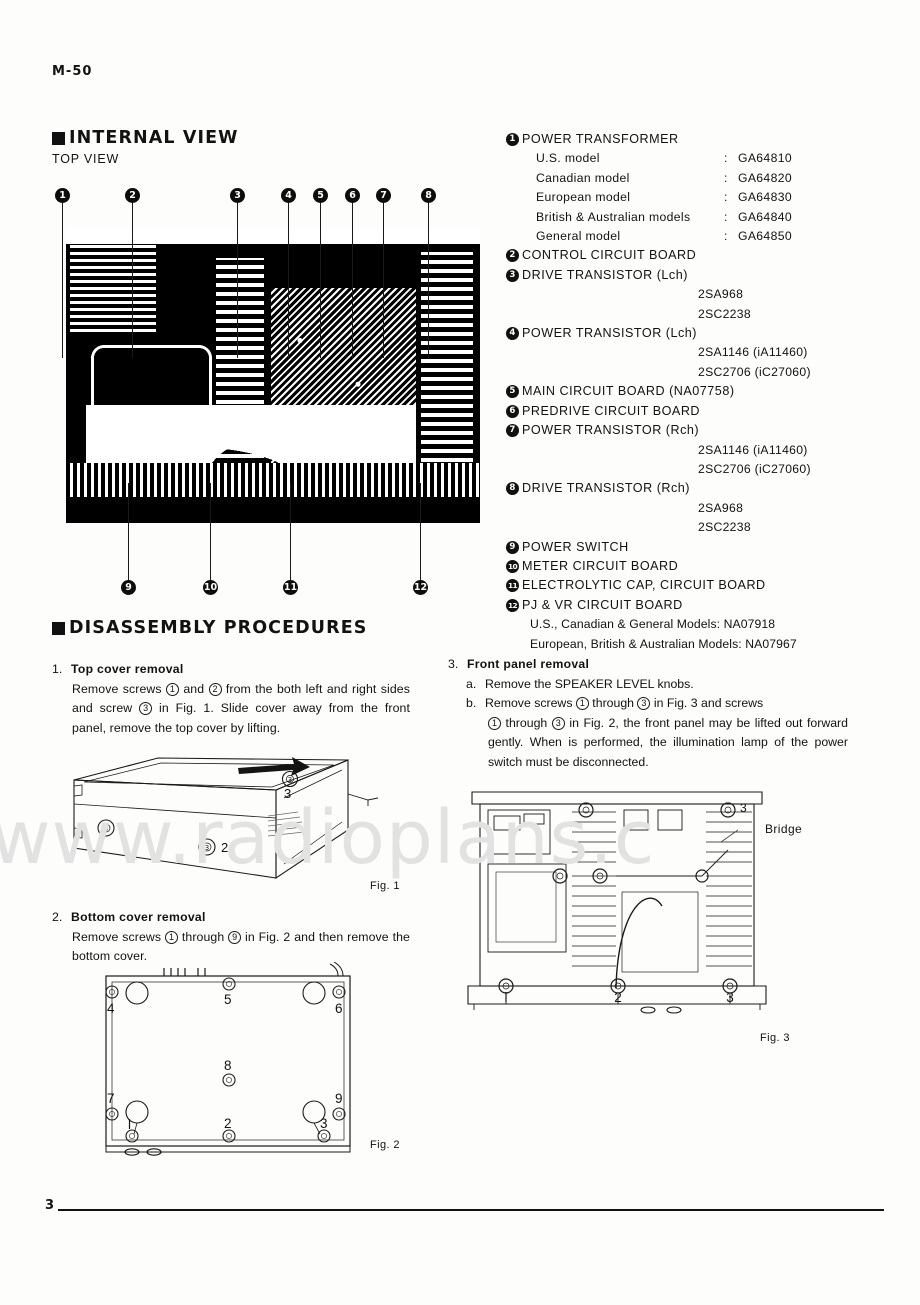 The height and width of the screenshot is (1305, 920). Describe the element at coordinates (653, 624) in the screenshot. I see `parts-list-note: U.S., Canadian & General Models: NA07918` at that location.